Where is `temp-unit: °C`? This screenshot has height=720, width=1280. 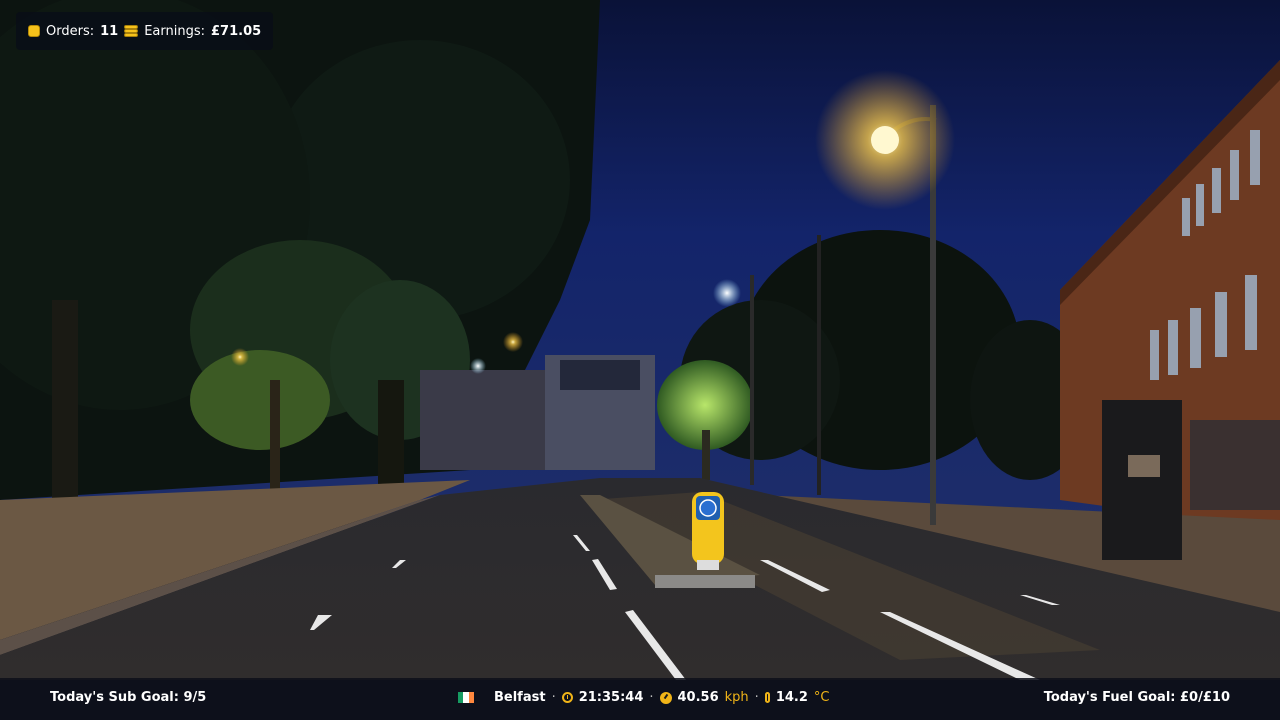
temp-unit: °C is located at coordinates (821, 697).